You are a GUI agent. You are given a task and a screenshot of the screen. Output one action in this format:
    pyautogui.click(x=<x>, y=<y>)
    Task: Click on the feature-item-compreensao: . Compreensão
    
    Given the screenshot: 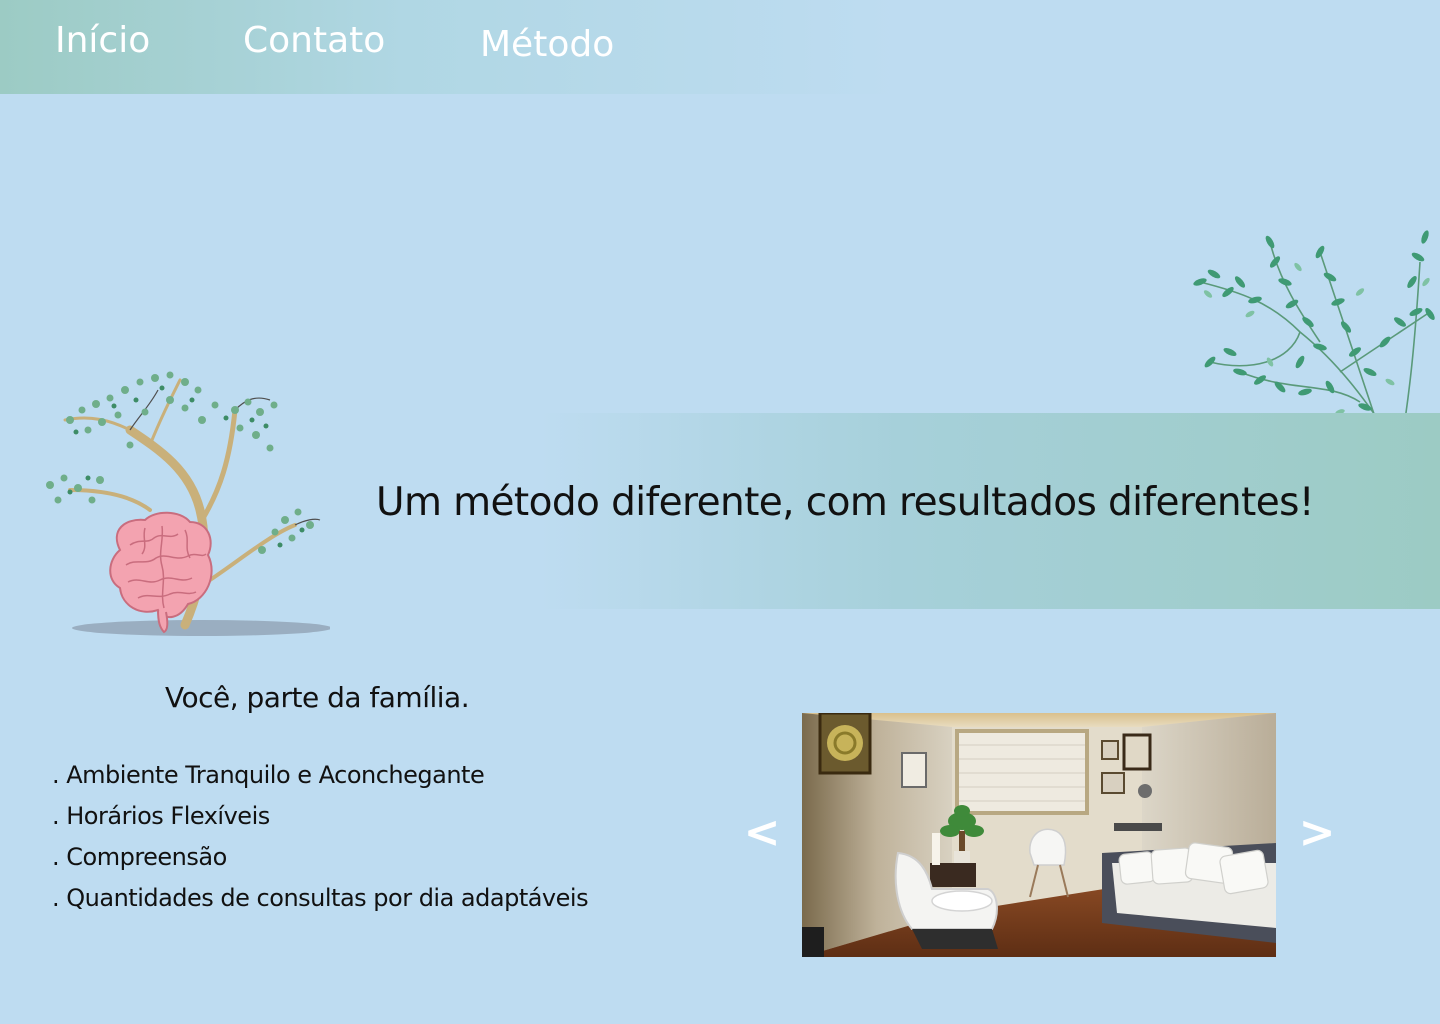 What is the action you would take?
    pyautogui.click(x=139, y=857)
    